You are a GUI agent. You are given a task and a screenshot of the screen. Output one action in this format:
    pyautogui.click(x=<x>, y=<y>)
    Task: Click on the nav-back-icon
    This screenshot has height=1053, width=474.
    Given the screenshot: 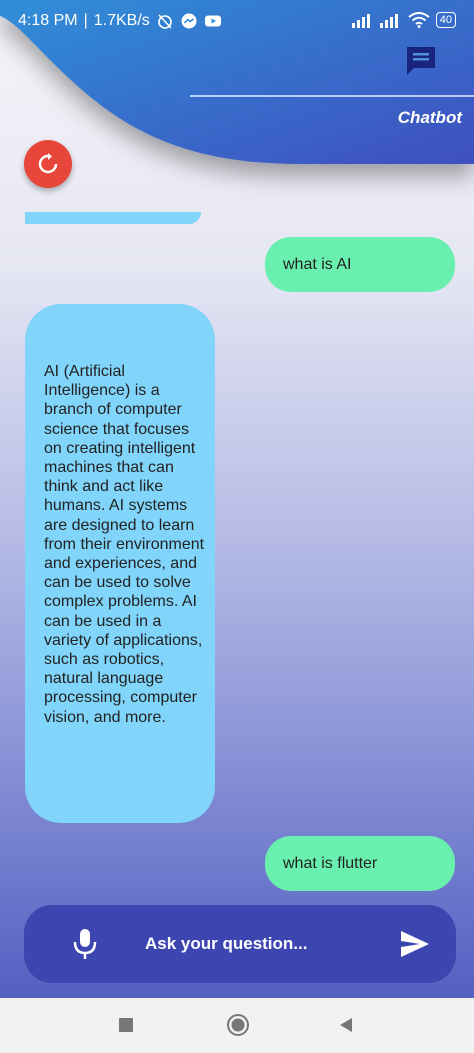 What is the action you would take?
    pyautogui.click(x=346, y=1025)
    